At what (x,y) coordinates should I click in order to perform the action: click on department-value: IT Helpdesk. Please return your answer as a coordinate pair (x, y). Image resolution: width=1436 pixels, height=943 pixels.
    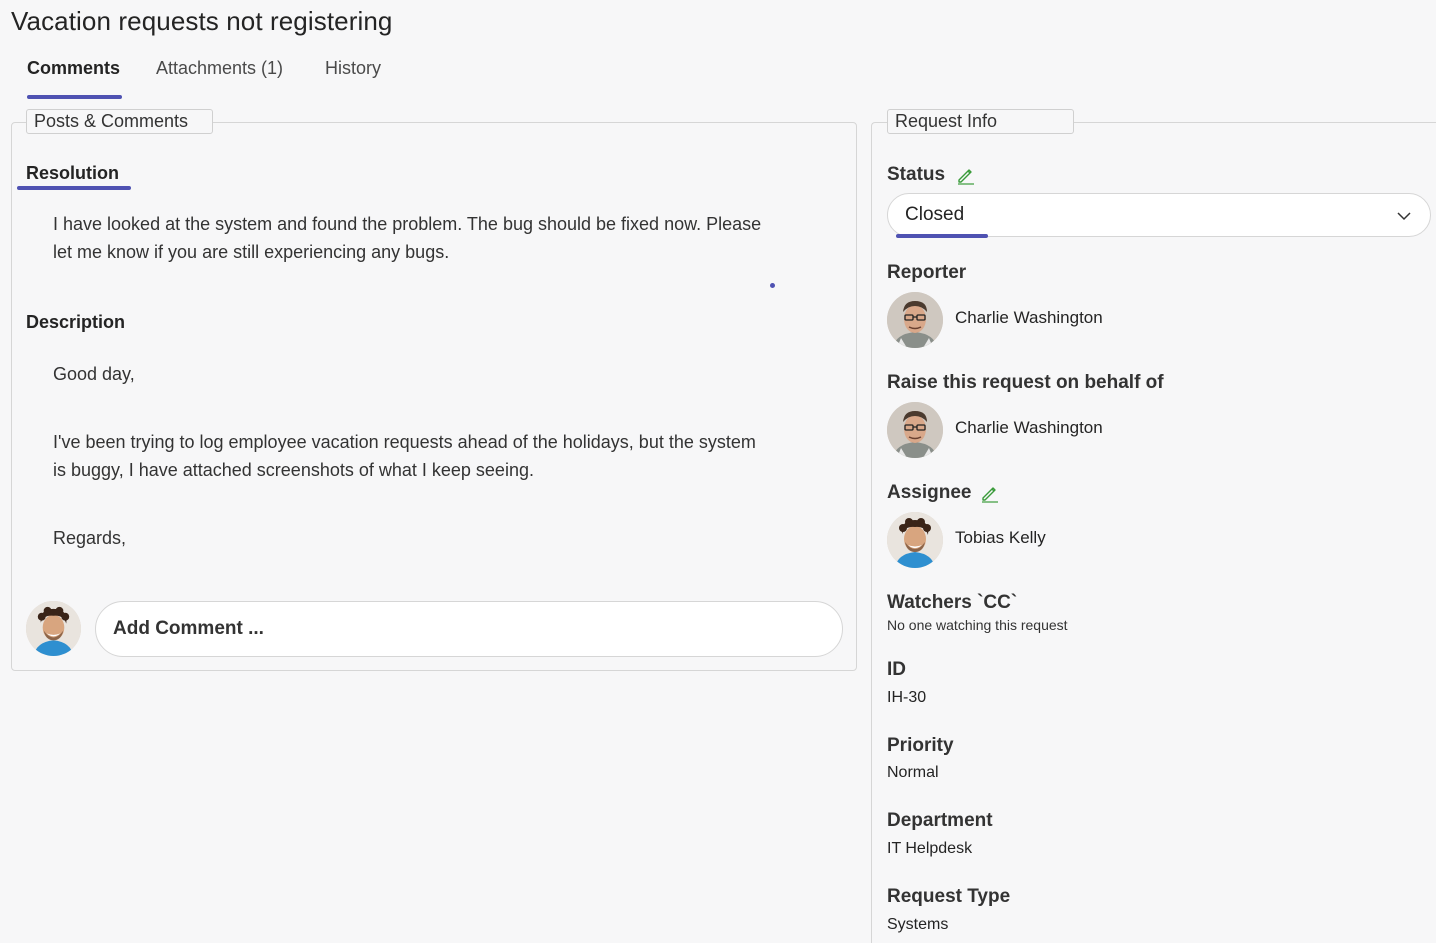
    Looking at the image, I should click on (930, 848).